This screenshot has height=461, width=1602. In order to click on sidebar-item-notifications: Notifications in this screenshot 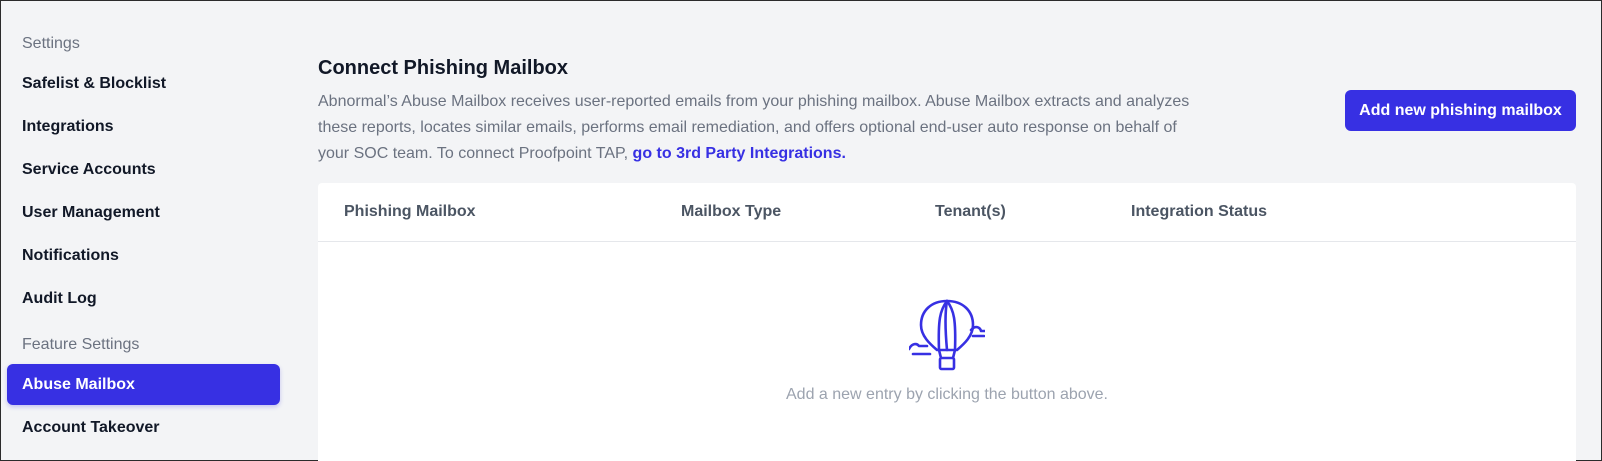, I will do `click(143, 255)`.